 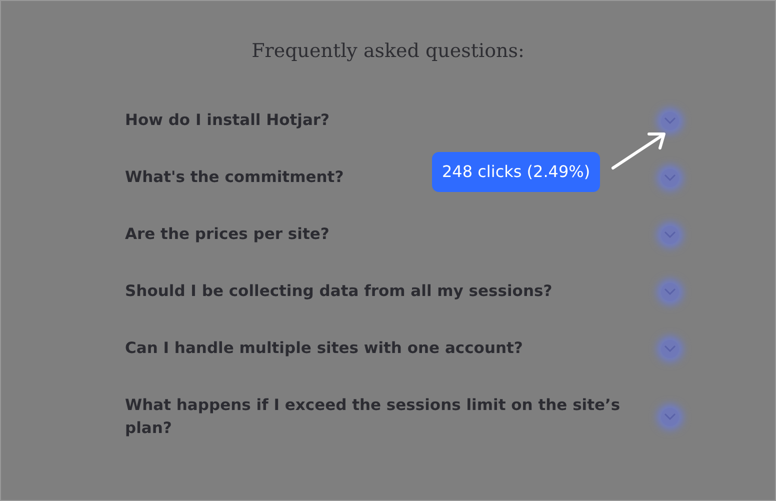 What do you see at coordinates (380, 417) in the screenshot?
I see `faq-question: What happens if I exceed the sessions limit on the site’s plan?` at bounding box center [380, 417].